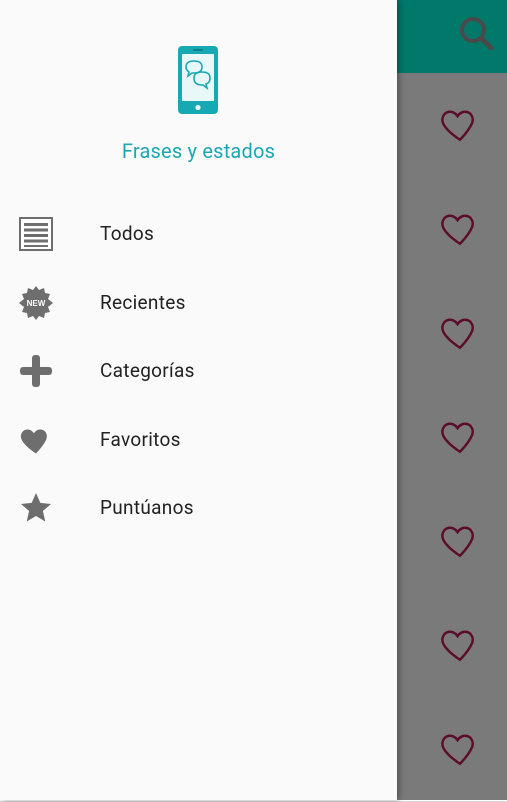 The height and width of the screenshot is (802, 507). I want to click on search-icon, so click(477, 34).